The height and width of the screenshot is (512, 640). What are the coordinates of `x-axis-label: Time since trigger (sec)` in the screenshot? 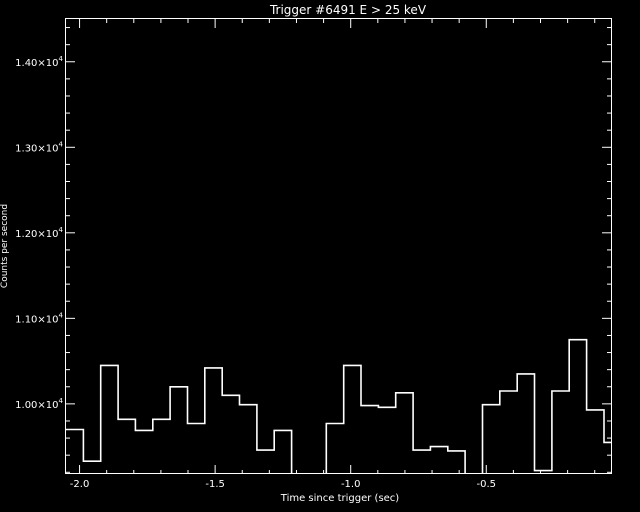 It's located at (340, 498).